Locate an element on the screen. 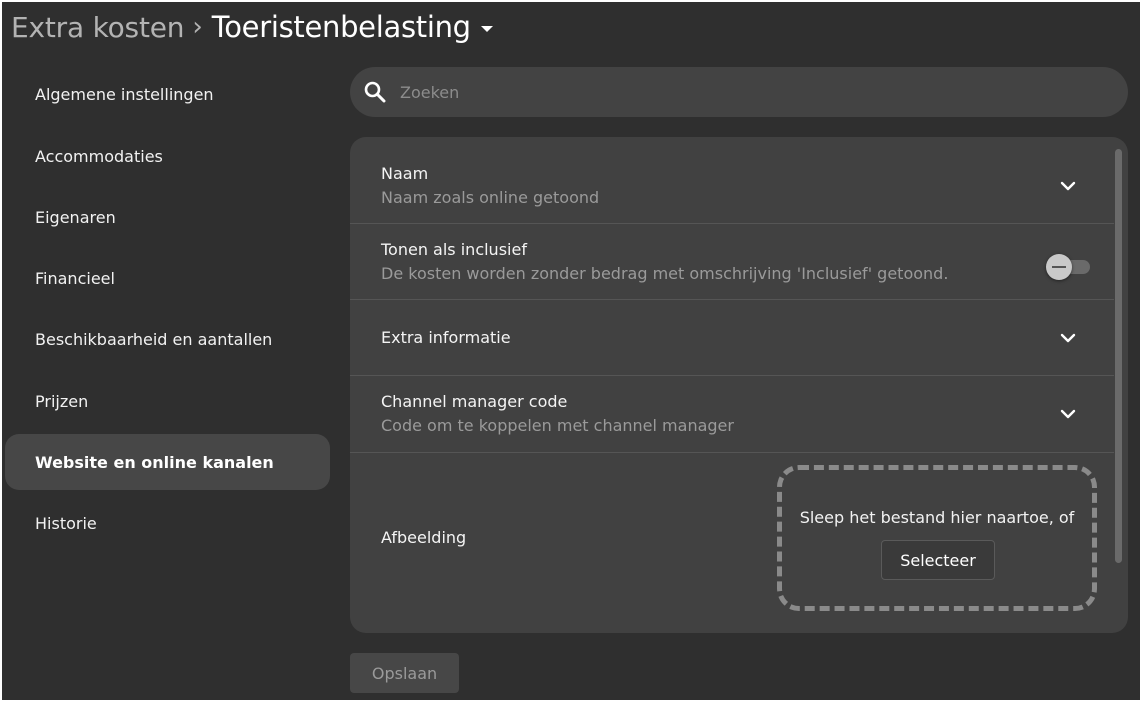 This screenshot has height=702, width=1142. setting-title: Naam is located at coordinates (405, 173).